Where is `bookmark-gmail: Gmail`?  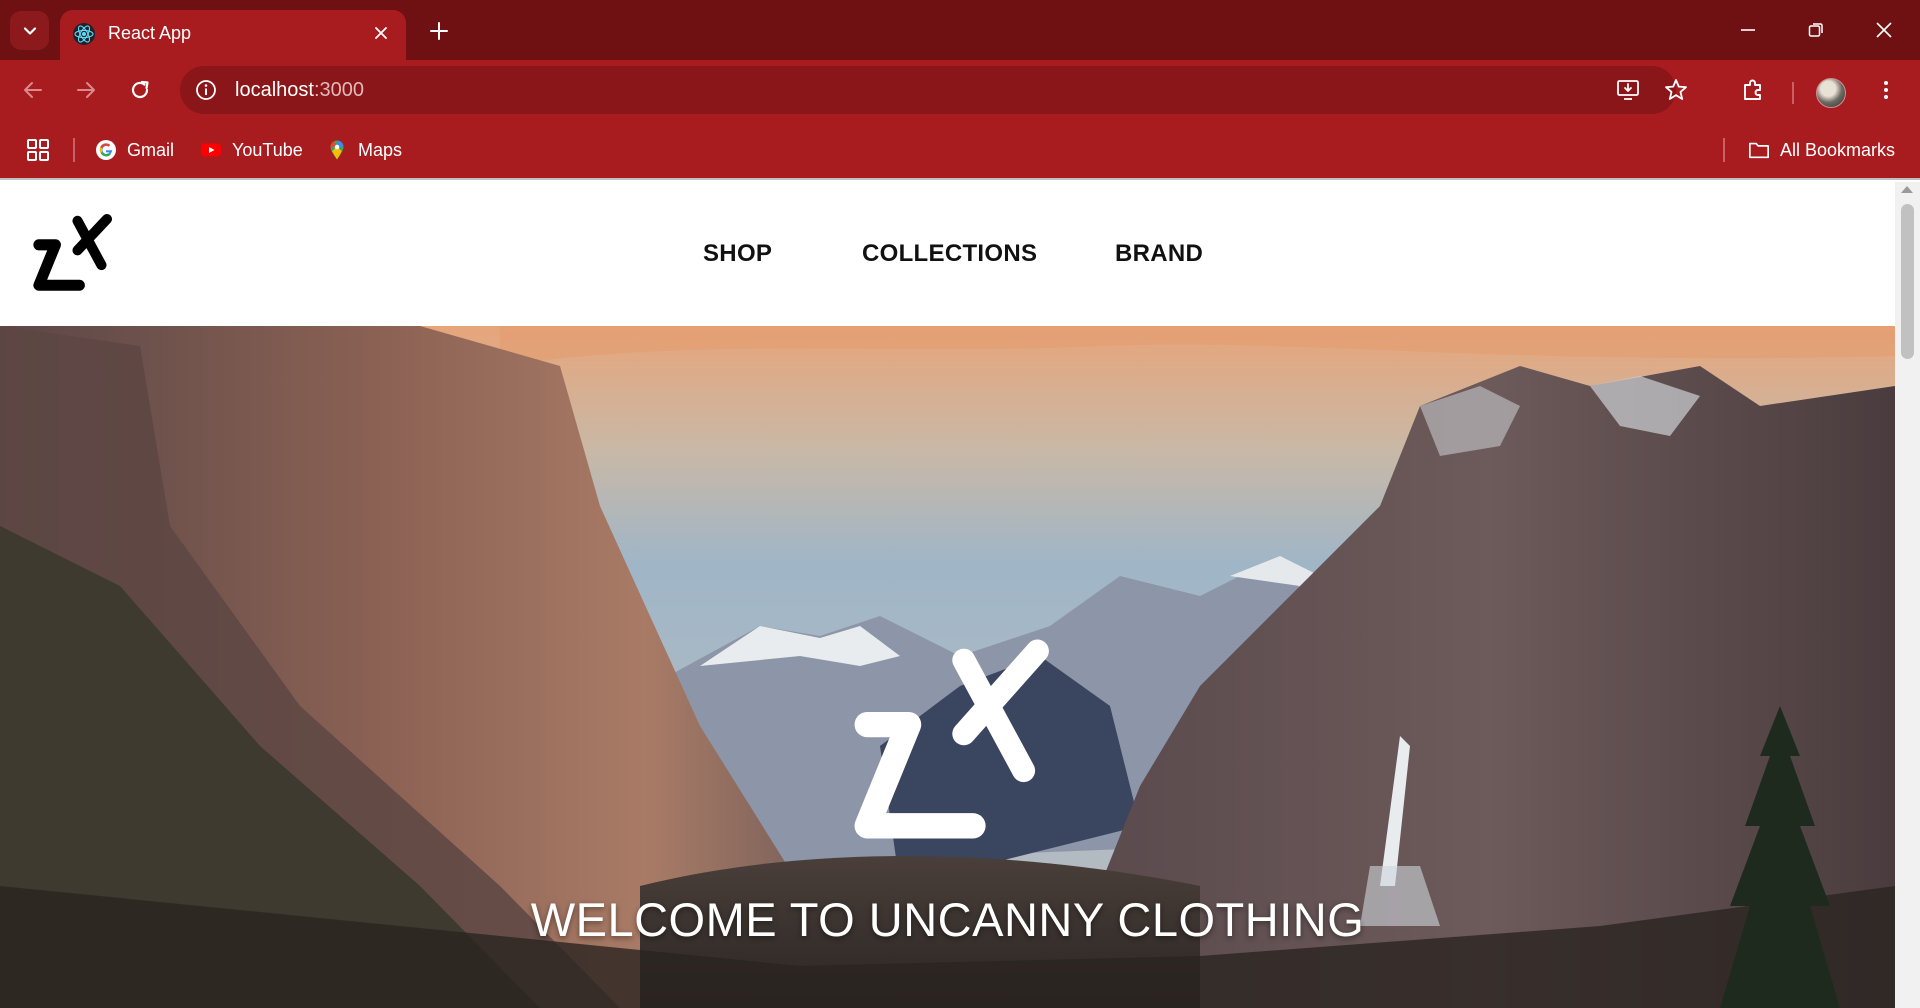
bookmark-gmail: Gmail is located at coordinates (134, 150).